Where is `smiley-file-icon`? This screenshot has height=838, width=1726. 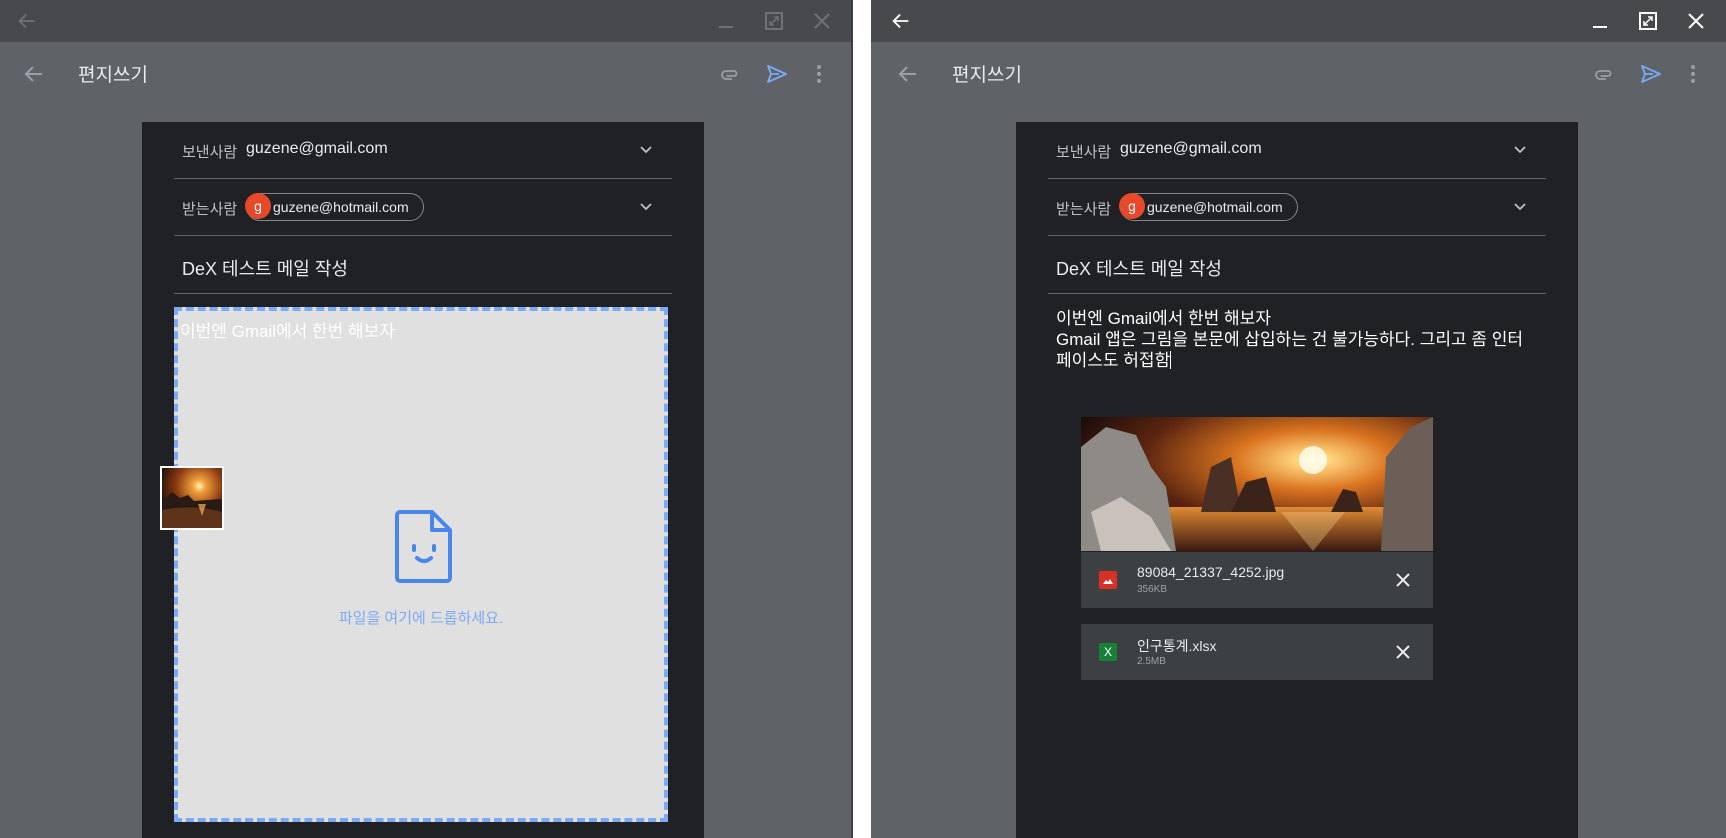
smiley-file-icon is located at coordinates (423, 546).